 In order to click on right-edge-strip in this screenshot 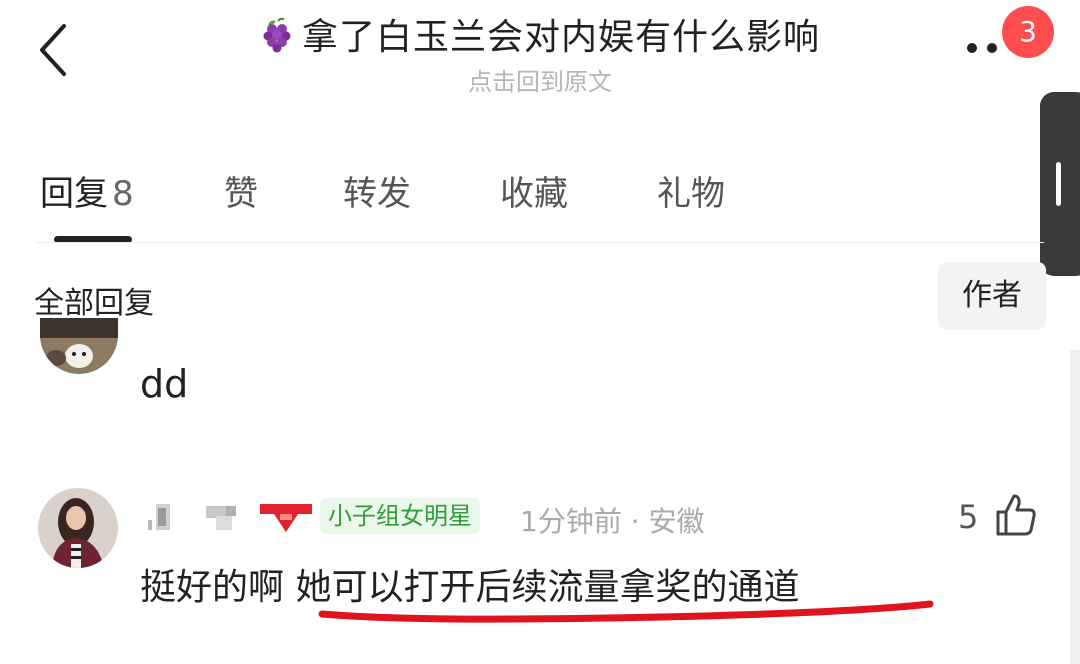, I will do `click(1075, 507)`.